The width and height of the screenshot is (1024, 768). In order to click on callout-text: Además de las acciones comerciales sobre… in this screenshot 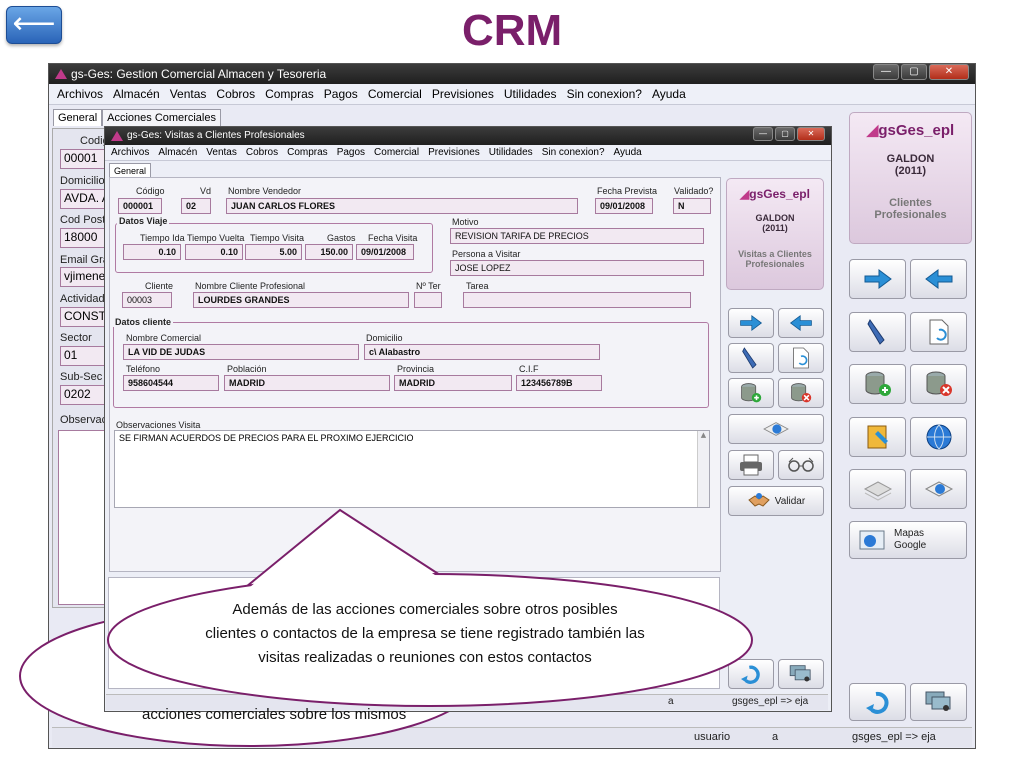, I will do `click(425, 633)`.